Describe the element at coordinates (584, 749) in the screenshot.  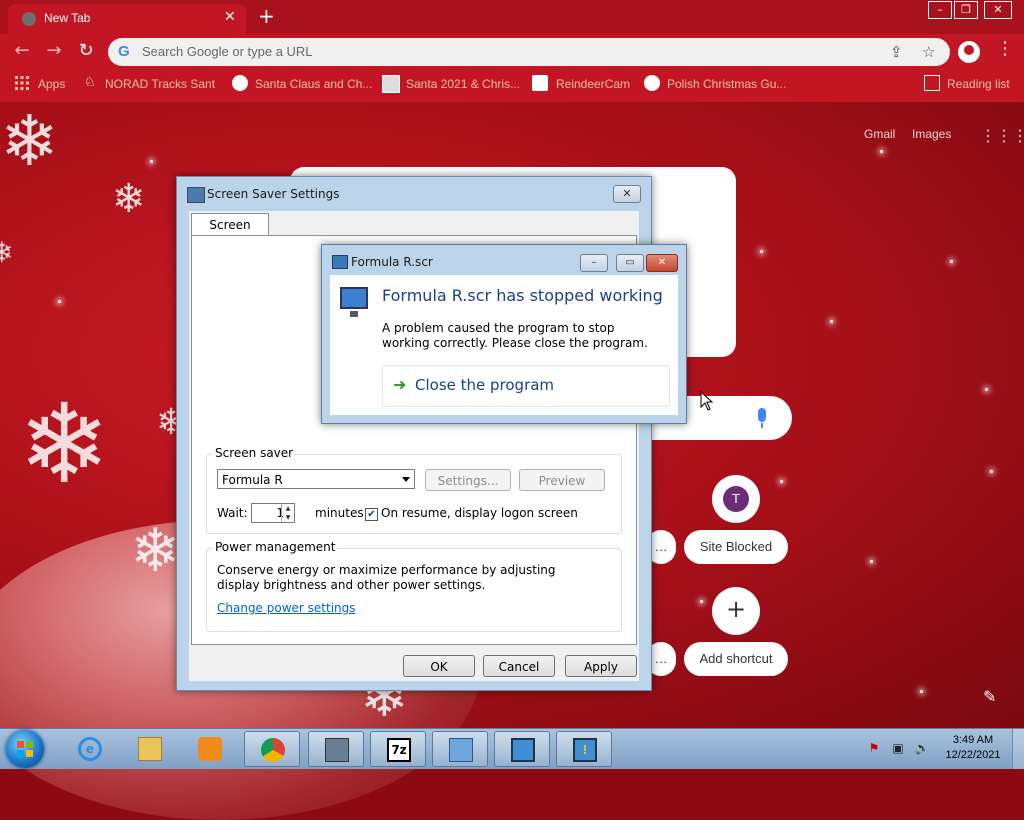
I see `taskbar-action-center: !` at that location.